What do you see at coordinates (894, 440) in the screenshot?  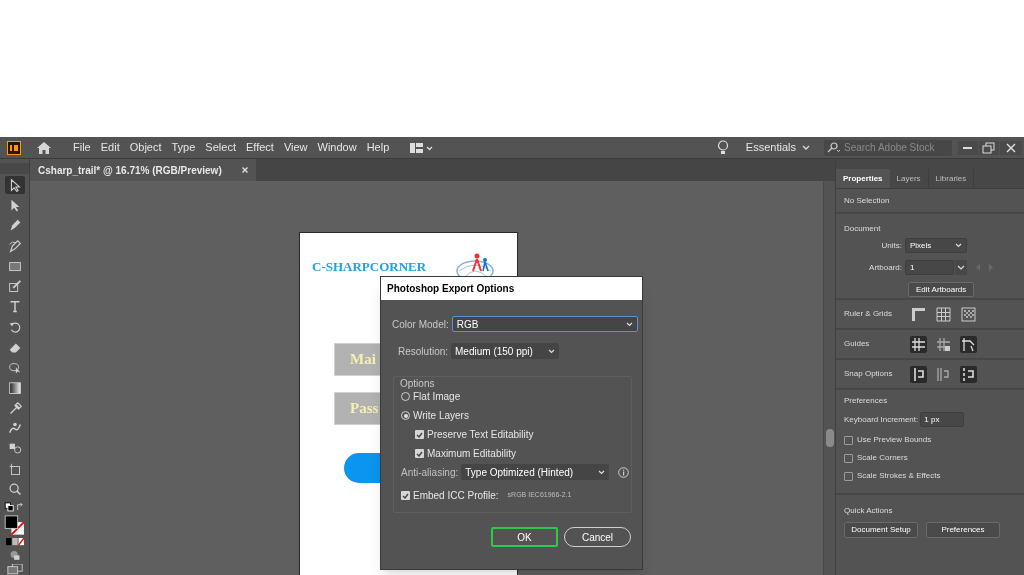 I see `checkbox-label: Use Preview Bounds` at bounding box center [894, 440].